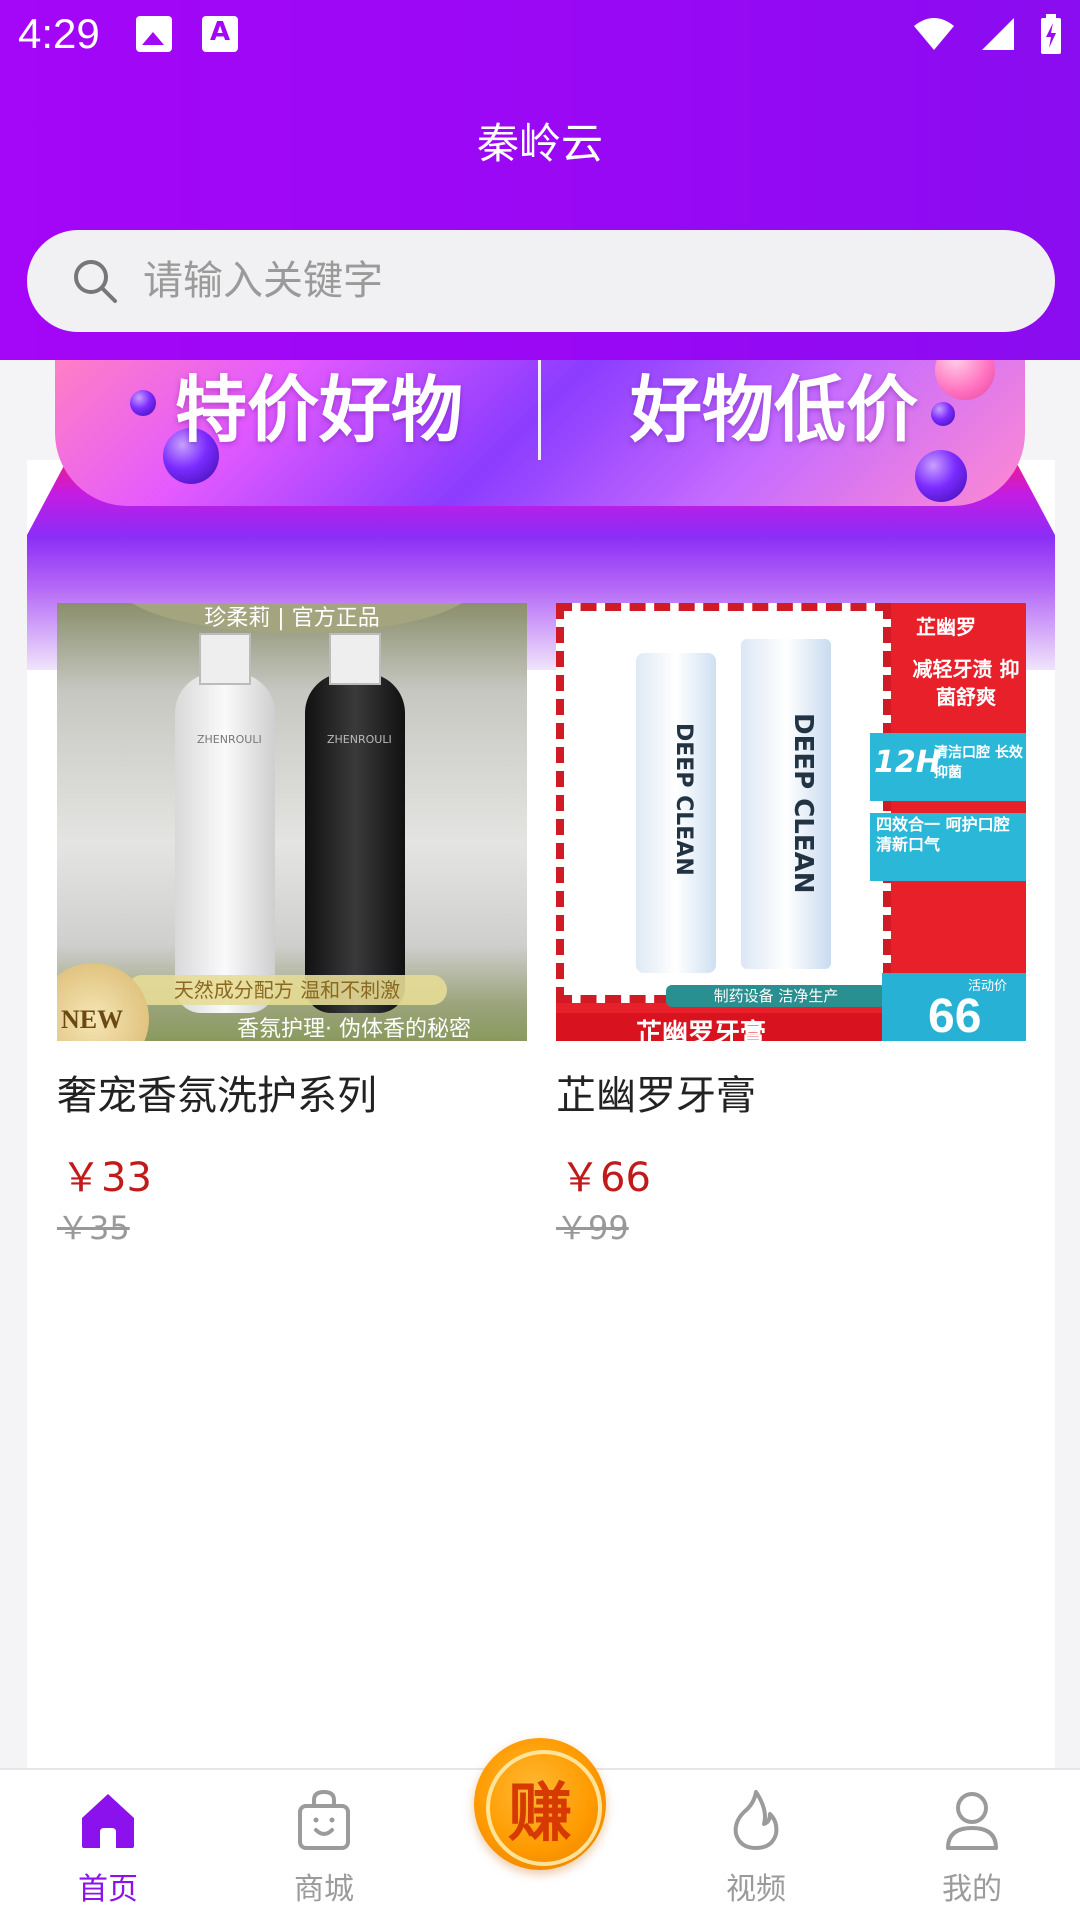 The height and width of the screenshot is (1920, 1080). Describe the element at coordinates (978, 763) in the screenshot. I see `image-claim: 清洁口腔 长效抑菌` at that location.